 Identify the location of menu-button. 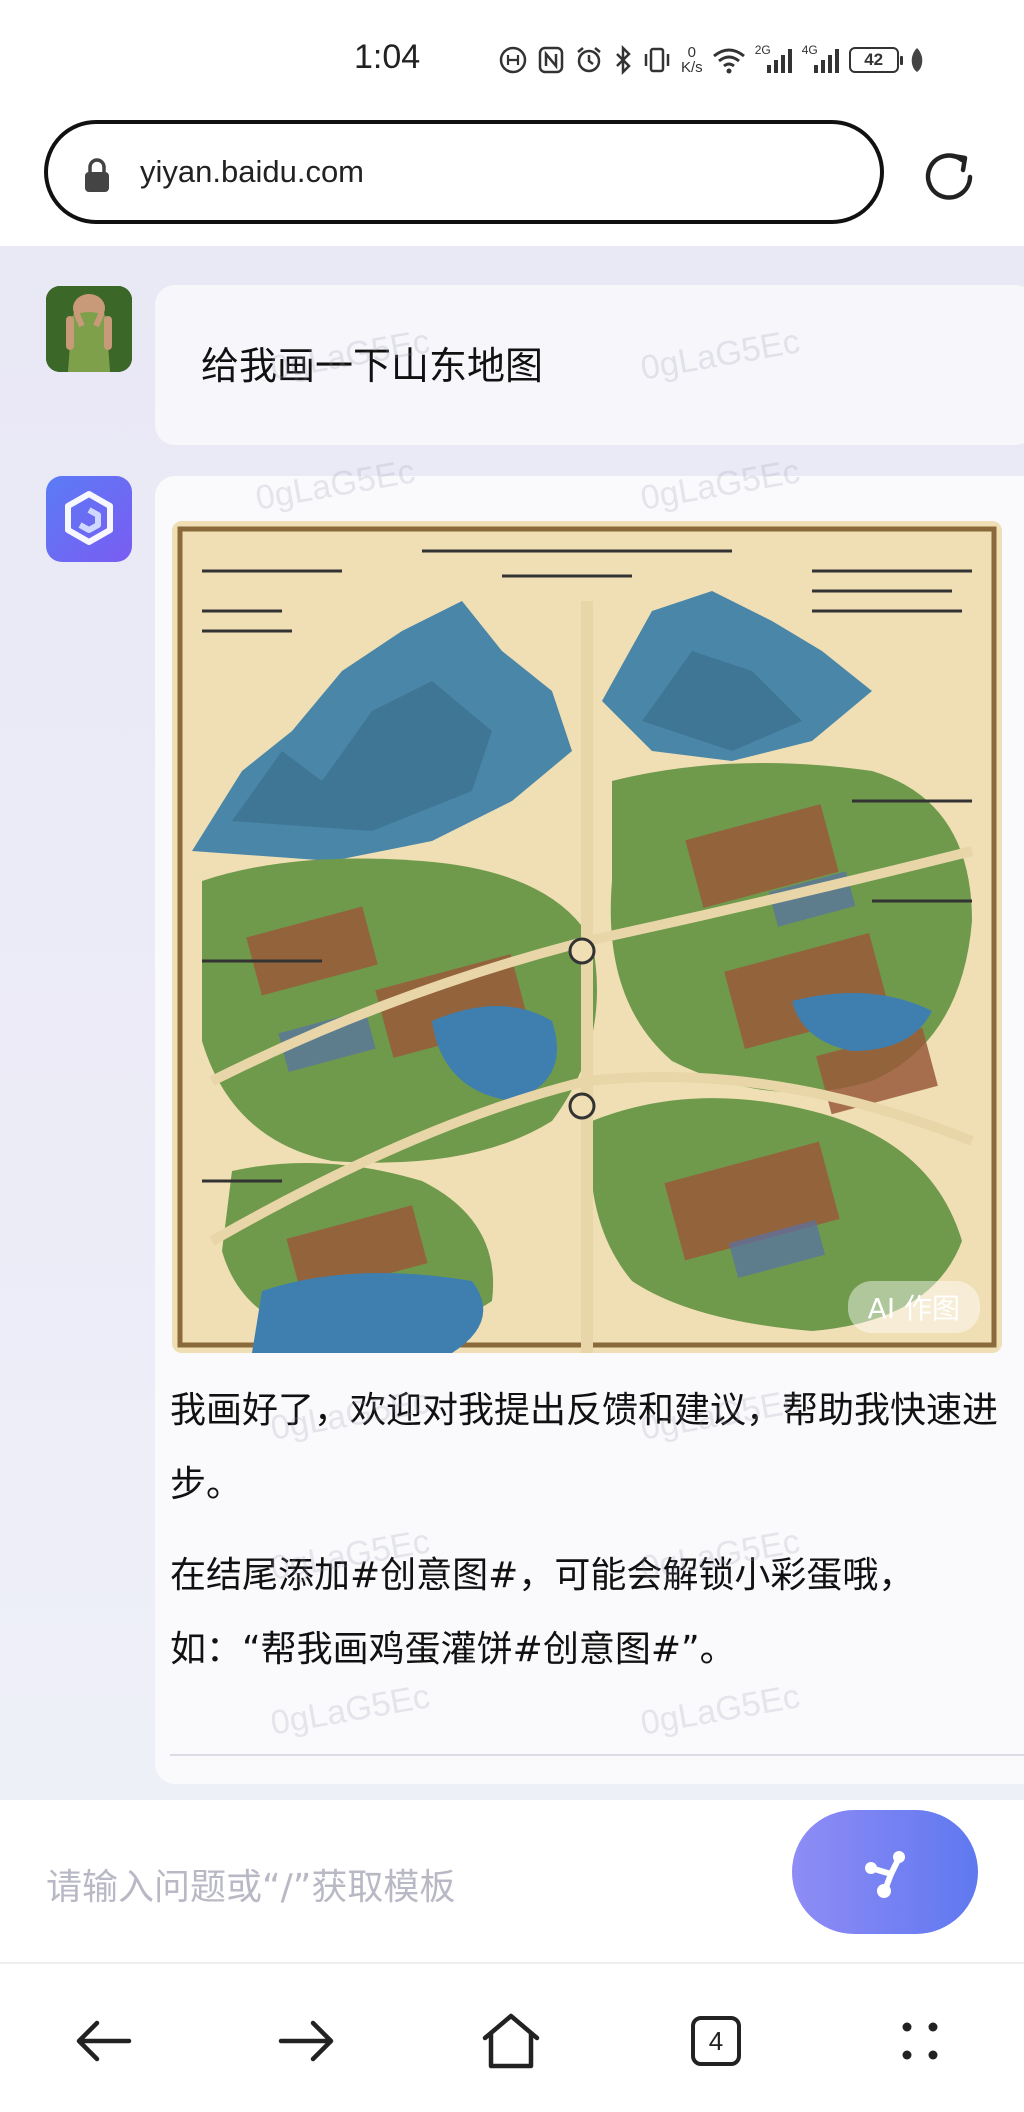
(920, 2041).